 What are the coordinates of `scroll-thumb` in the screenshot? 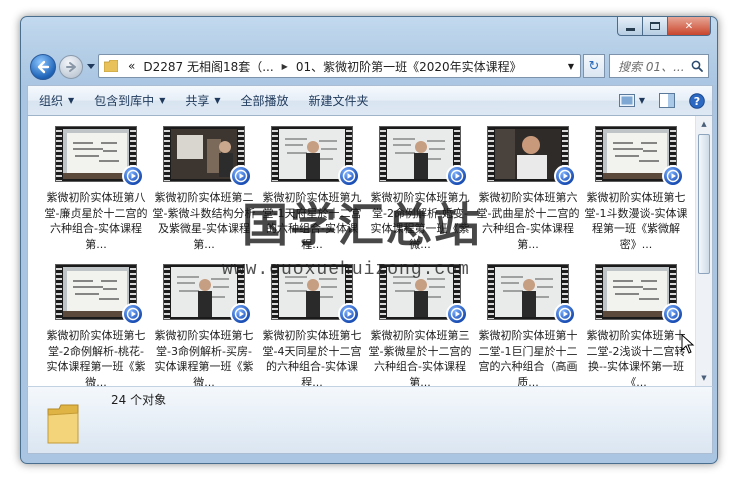 It's located at (704, 204).